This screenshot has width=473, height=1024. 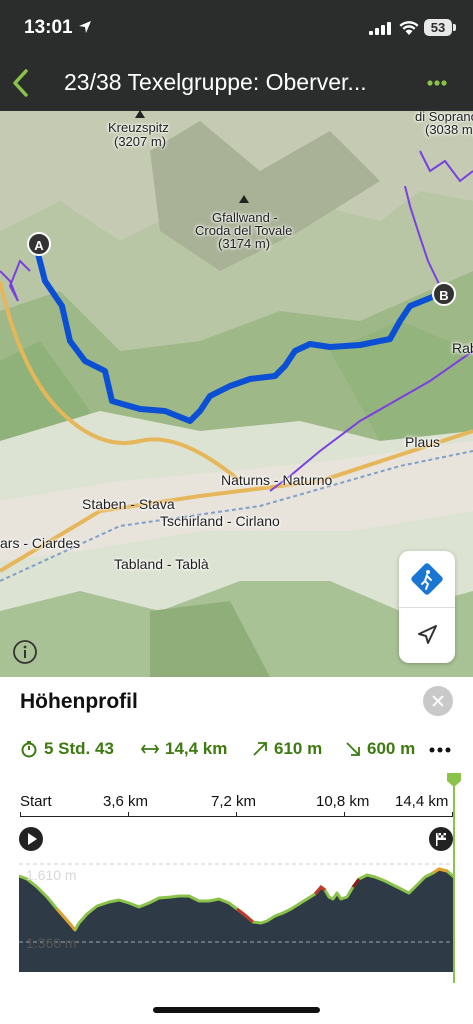 I want to click on axis-label-start: Start, so click(x=36, y=801).